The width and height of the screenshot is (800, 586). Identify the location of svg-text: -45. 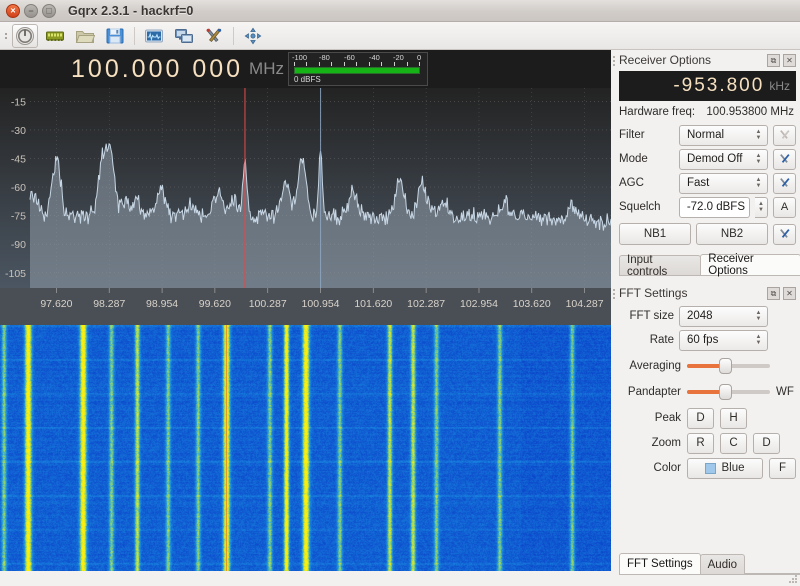
(18, 159).